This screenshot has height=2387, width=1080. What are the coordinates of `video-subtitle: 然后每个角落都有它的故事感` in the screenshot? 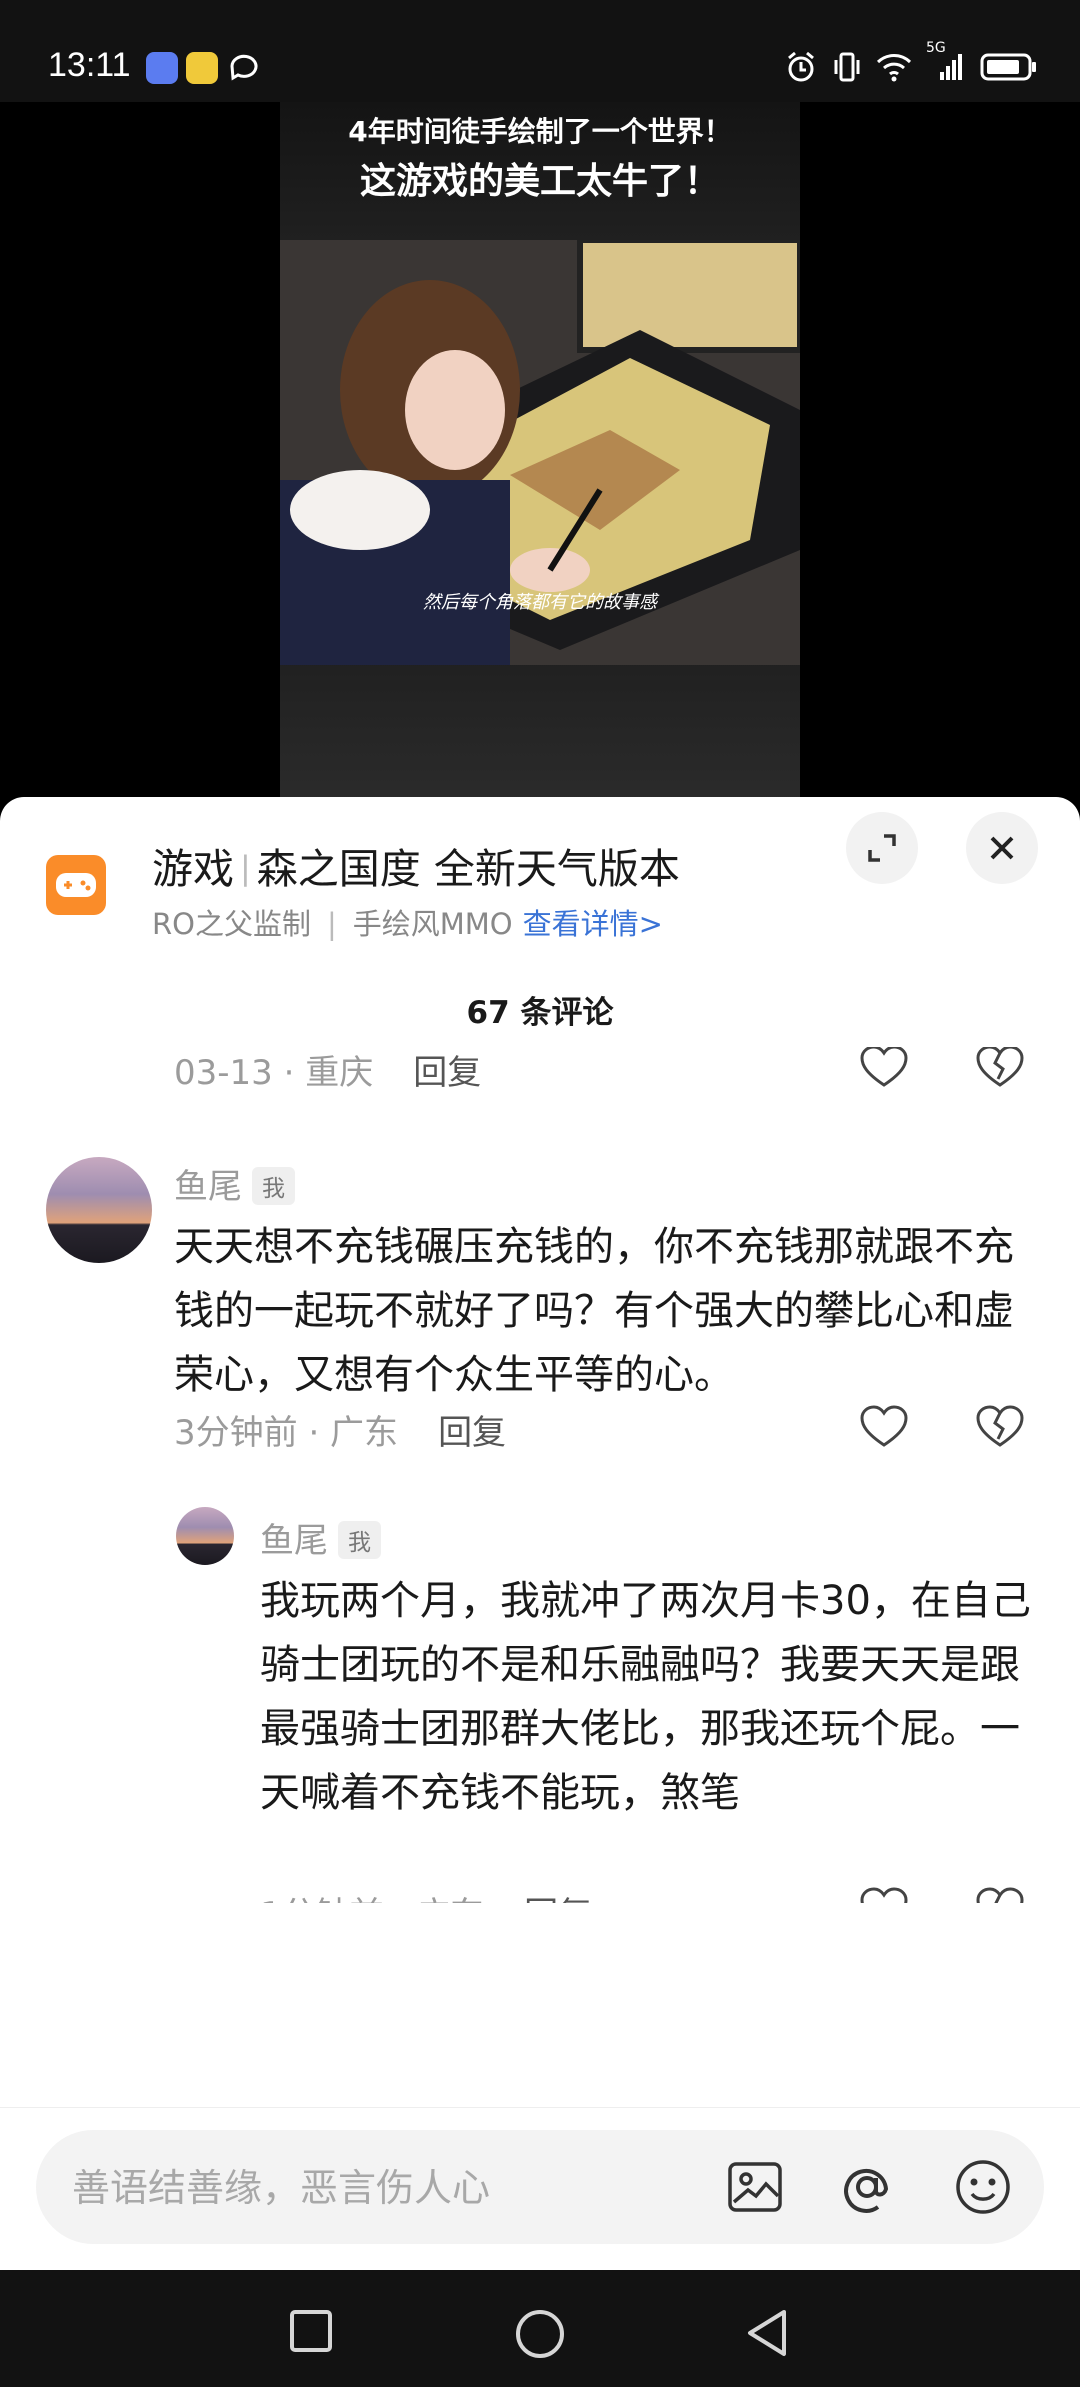 It's located at (540, 602).